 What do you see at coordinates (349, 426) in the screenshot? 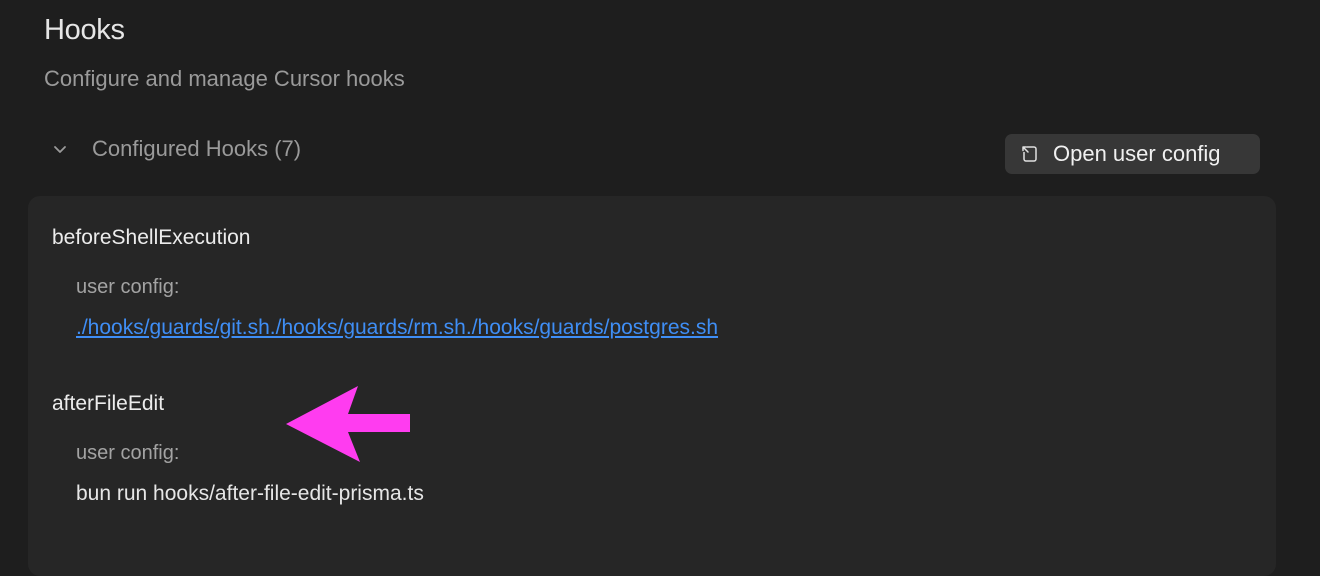
I see `arrow-annotation-icon` at bounding box center [349, 426].